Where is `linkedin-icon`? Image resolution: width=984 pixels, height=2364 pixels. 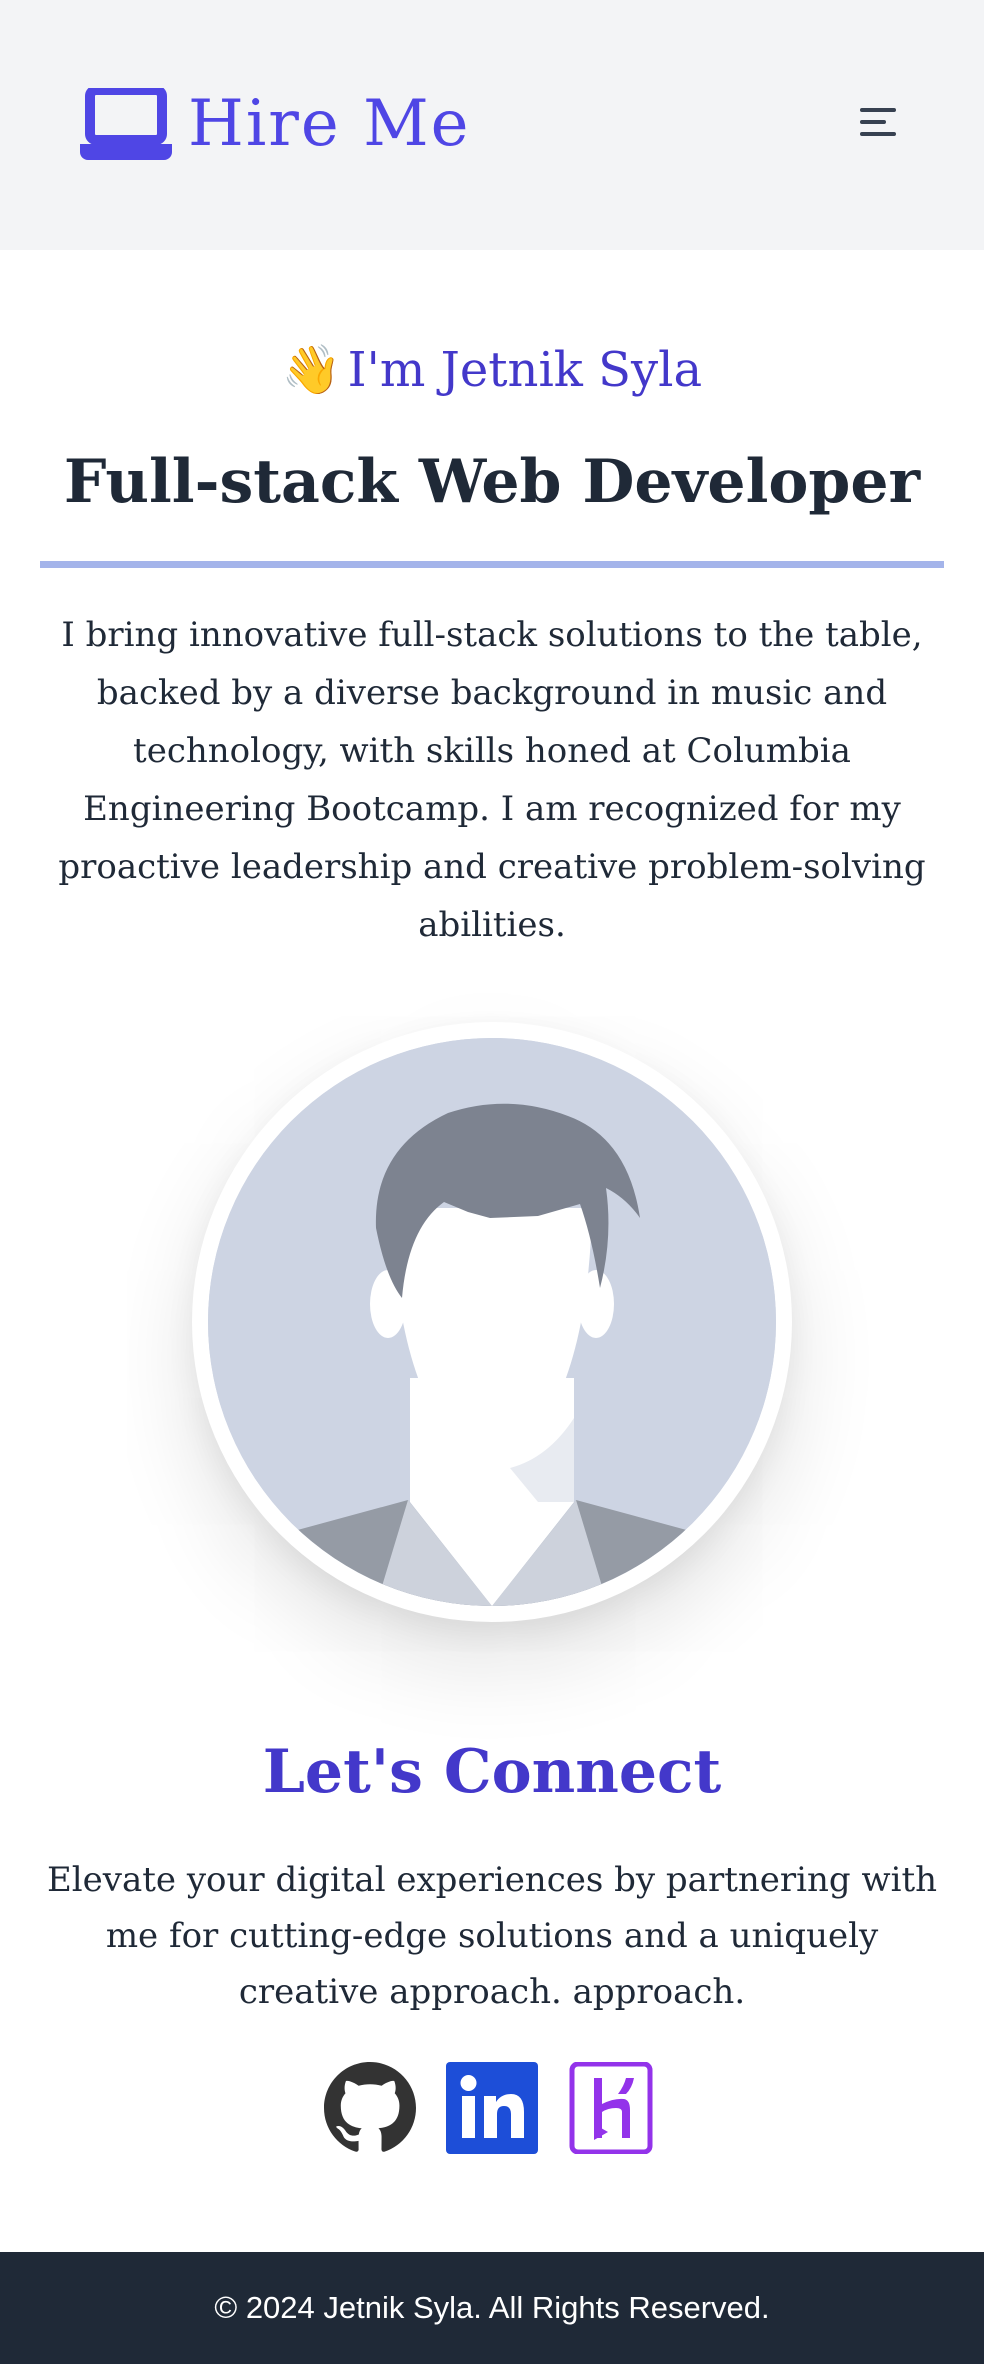
linkedin-icon is located at coordinates (492, 2108).